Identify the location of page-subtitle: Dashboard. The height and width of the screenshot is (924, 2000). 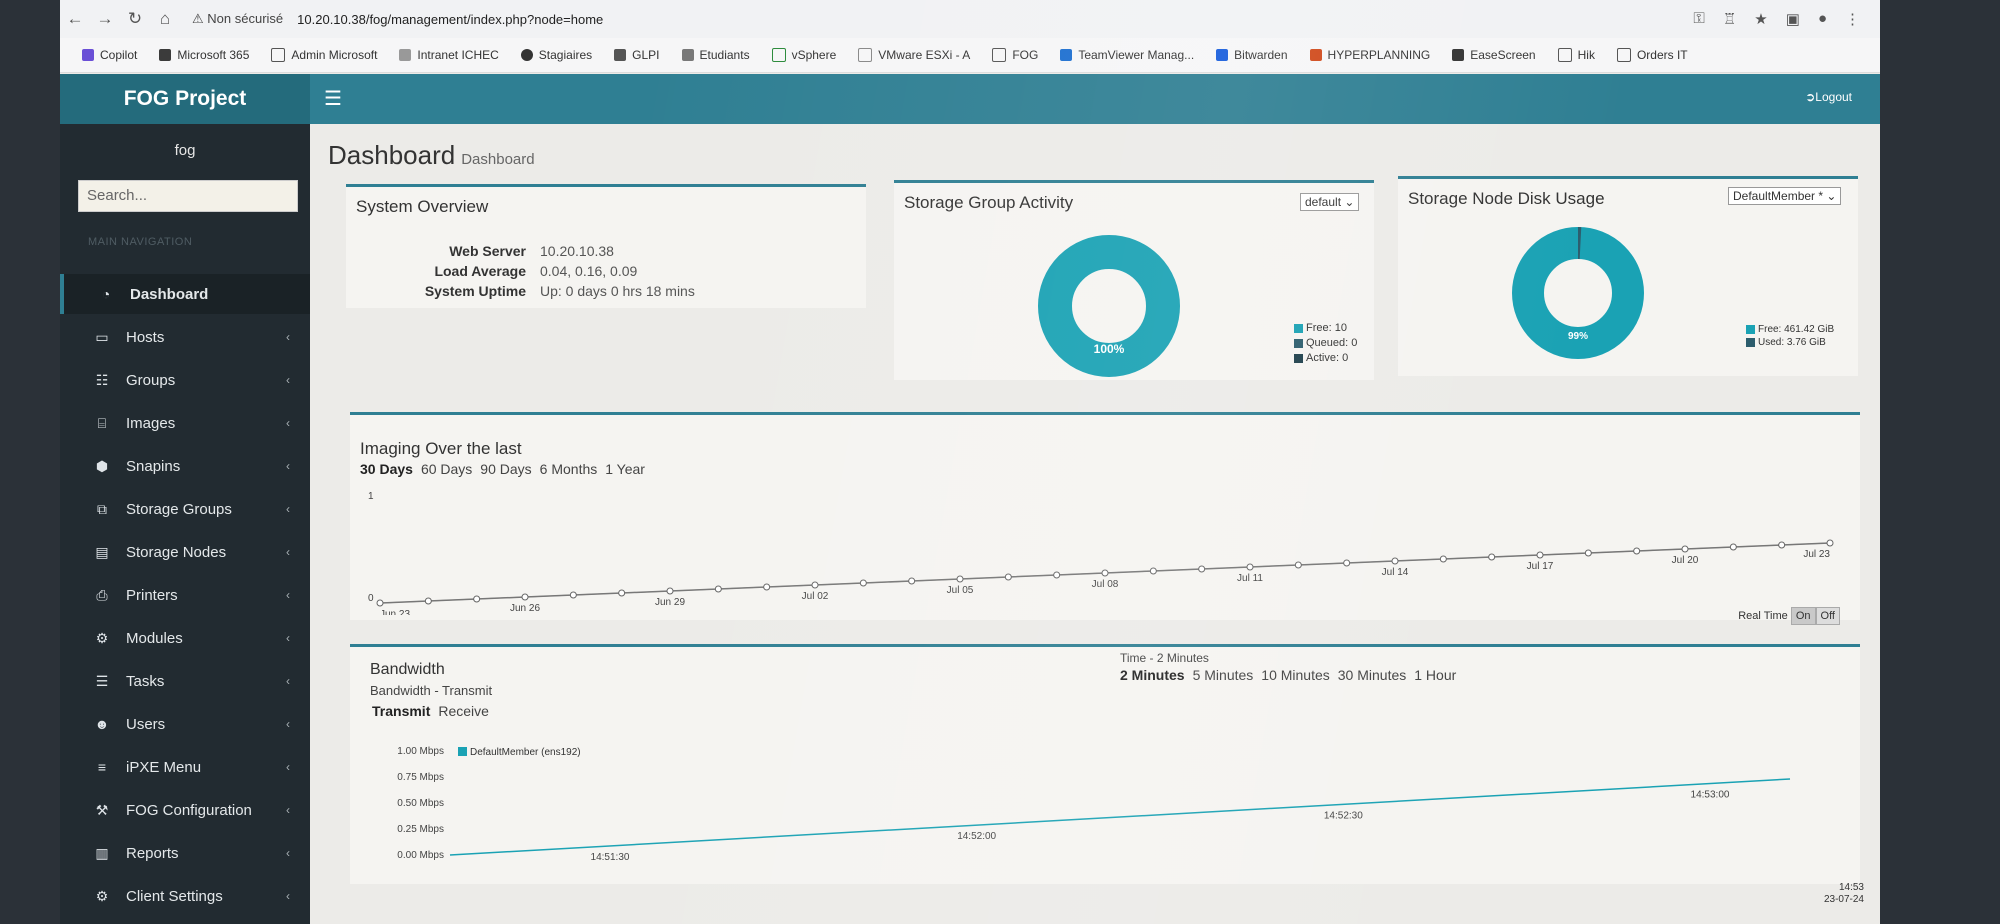
(498, 159).